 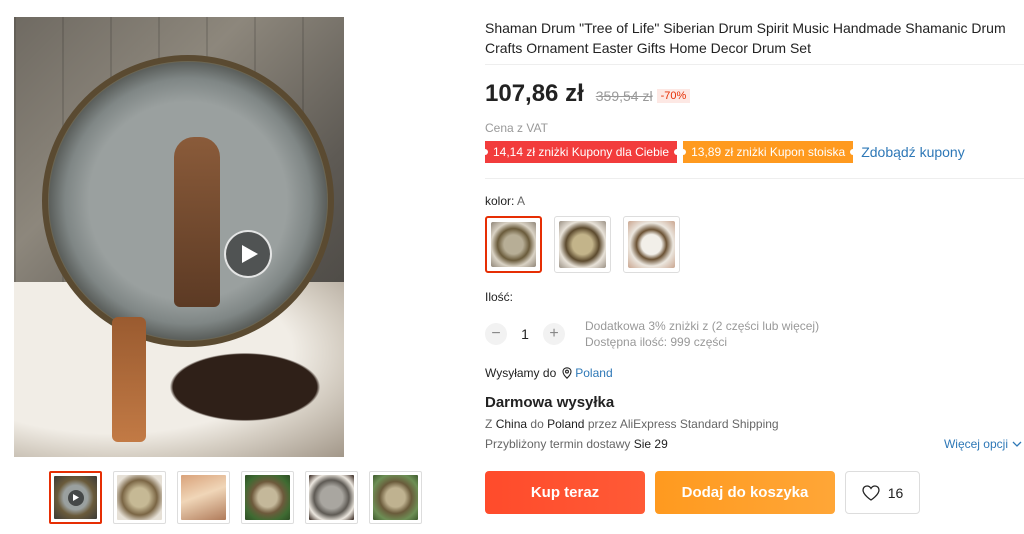 I want to click on more-shipping-options-link: Więcej opcji, so click(x=983, y=444).